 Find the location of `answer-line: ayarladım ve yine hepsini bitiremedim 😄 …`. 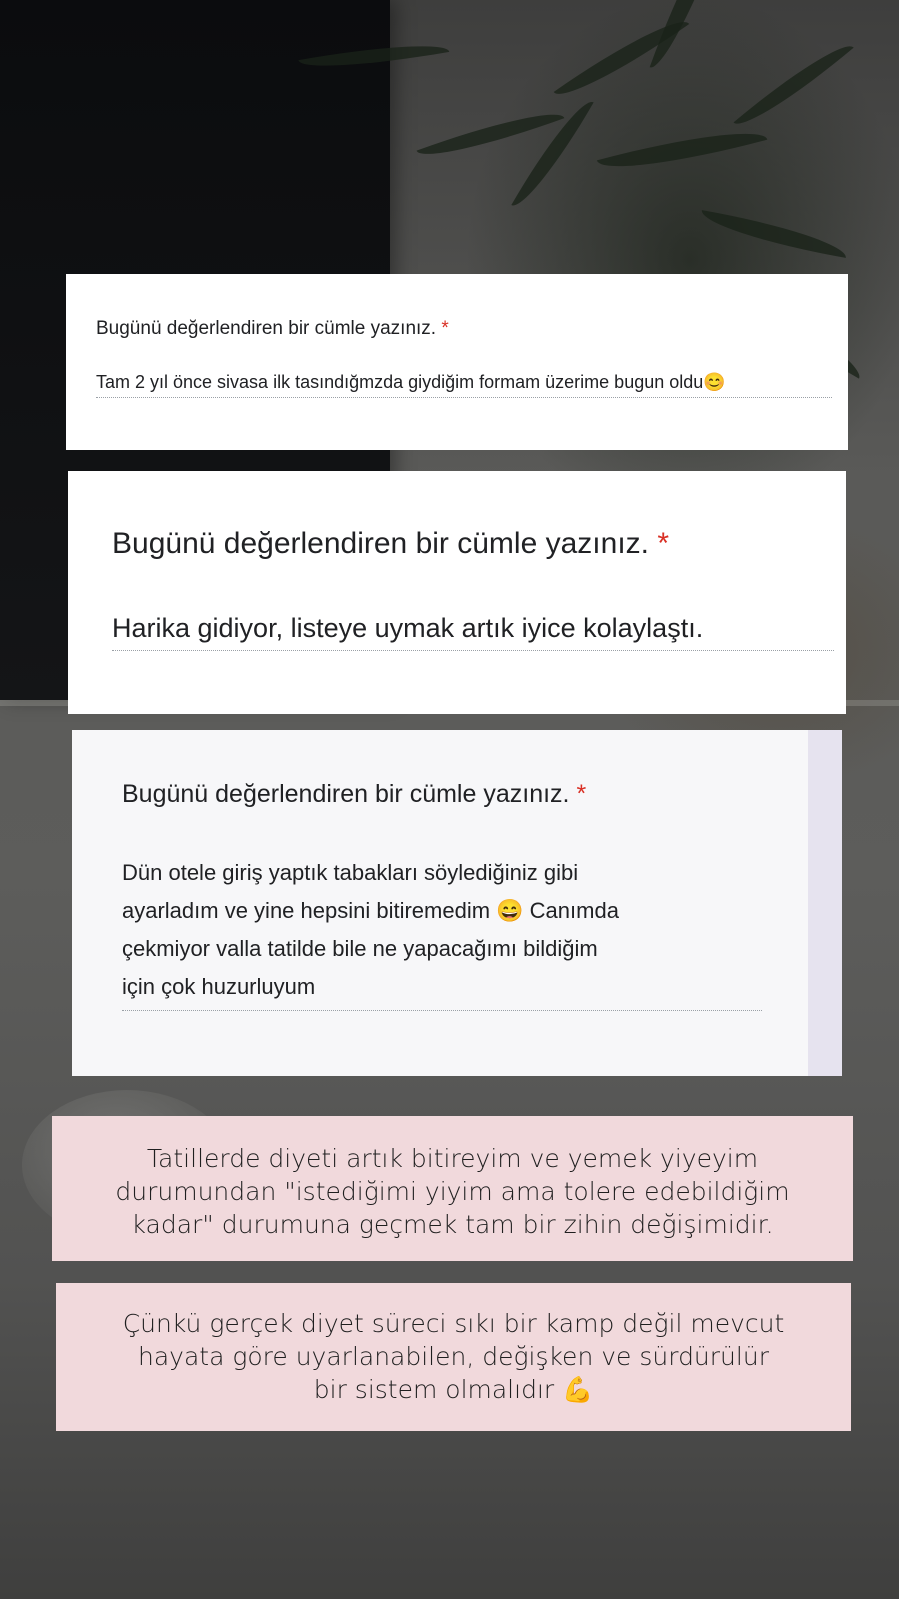

answer-line: ayarladım ve yine hepsini bitiremedim 😄 … is located at coordinates (370, 910).